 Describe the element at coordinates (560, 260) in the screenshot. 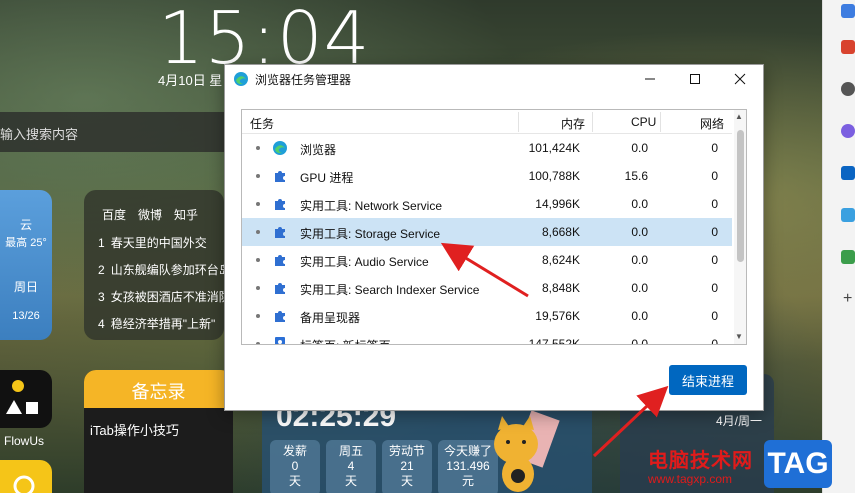

I see `task-memory: 8,624K` at that location.